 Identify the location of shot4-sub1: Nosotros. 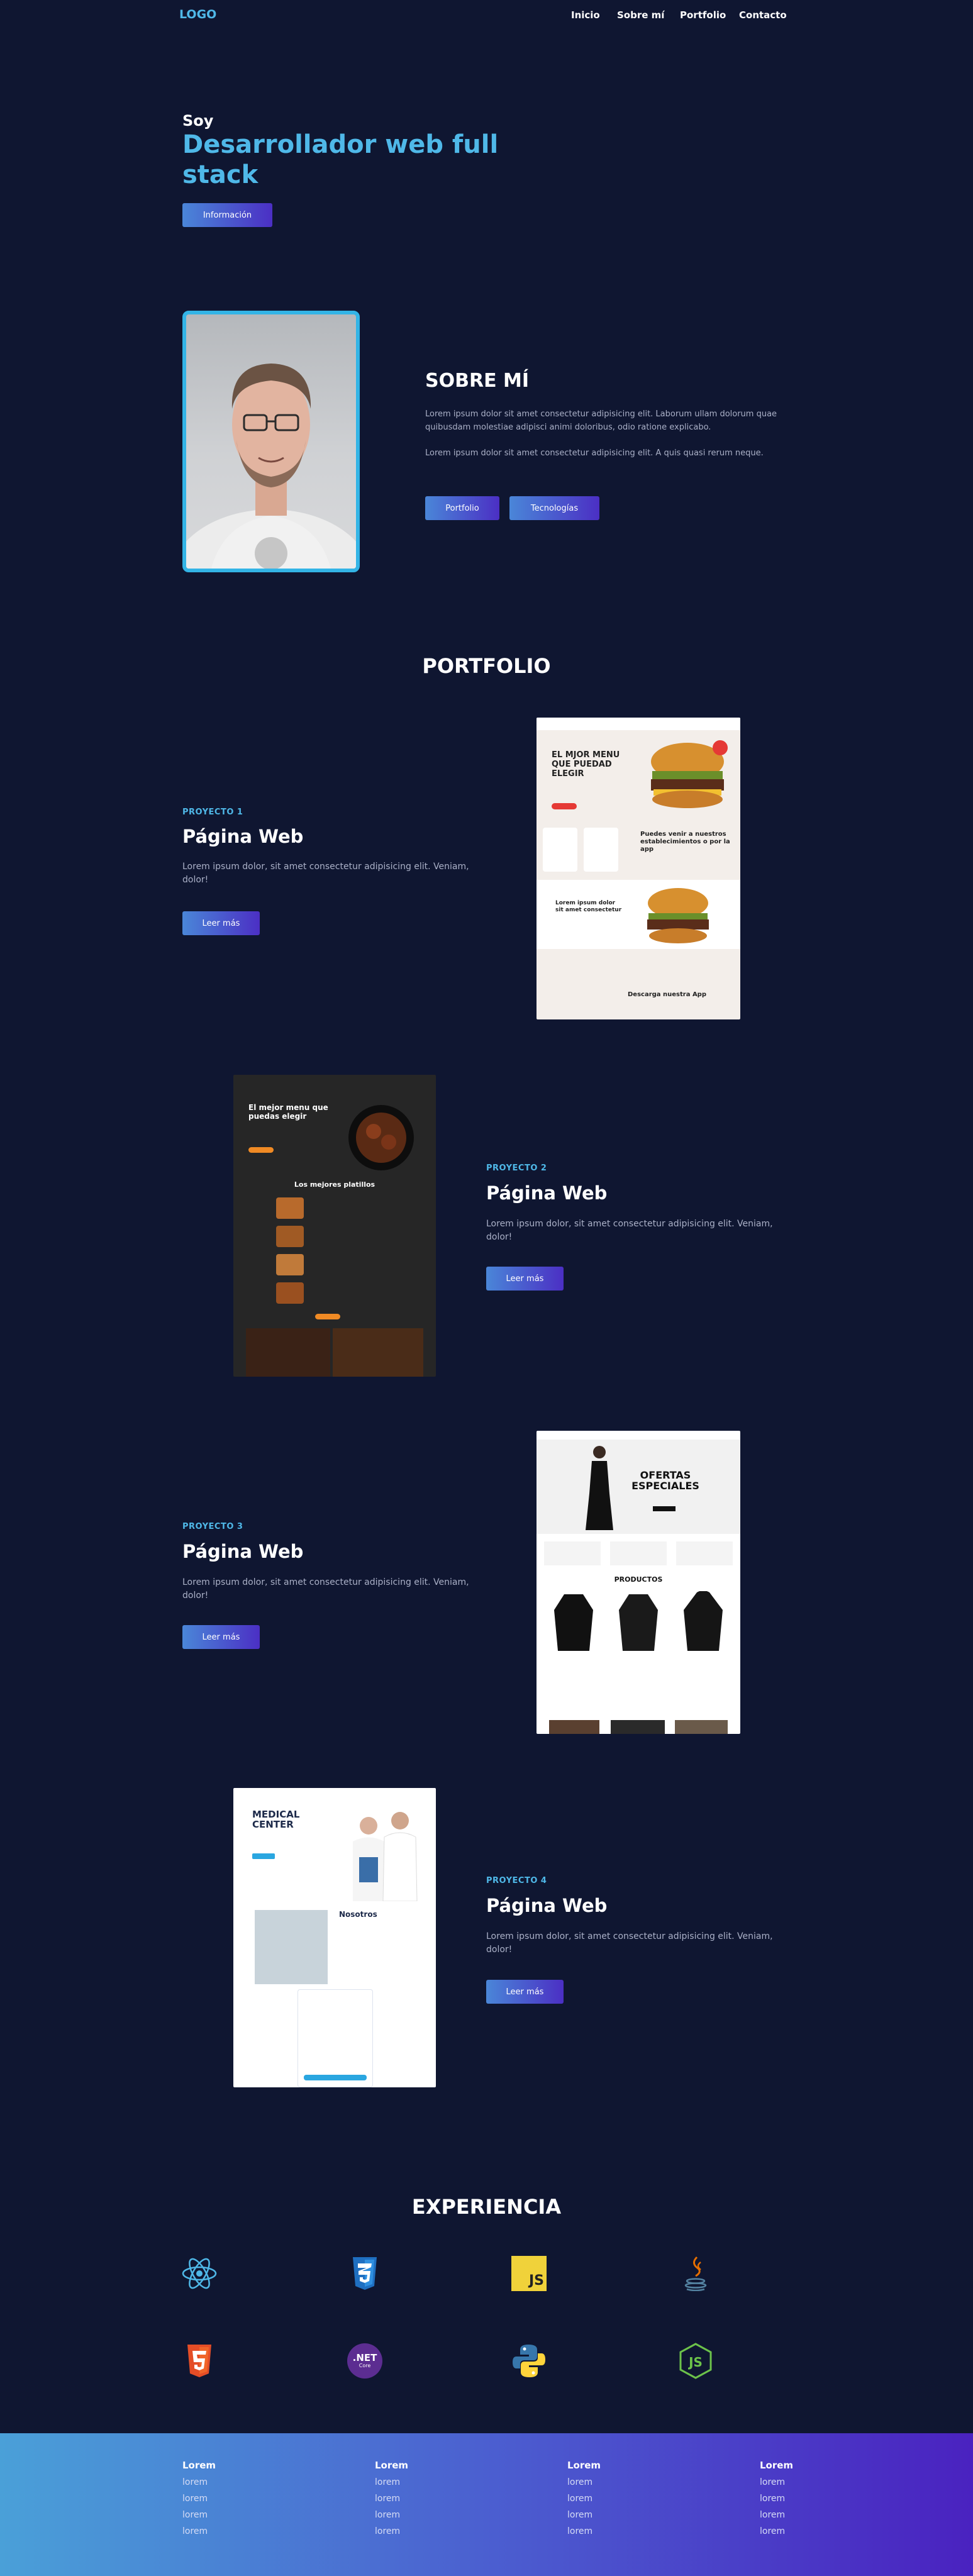
(358, 1914).